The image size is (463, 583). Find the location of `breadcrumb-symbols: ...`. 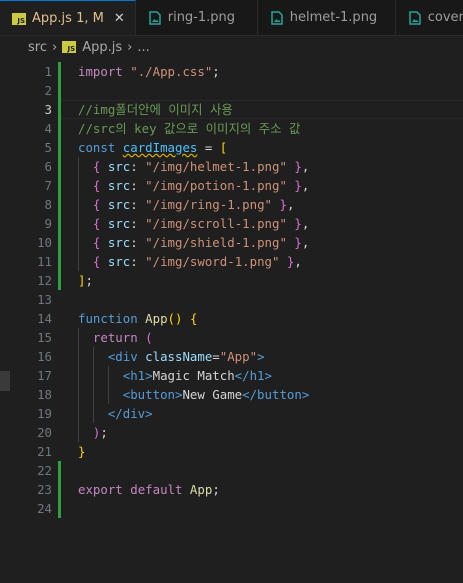

breadcrumb-symbols: ... is located at coordinates (143, 47).